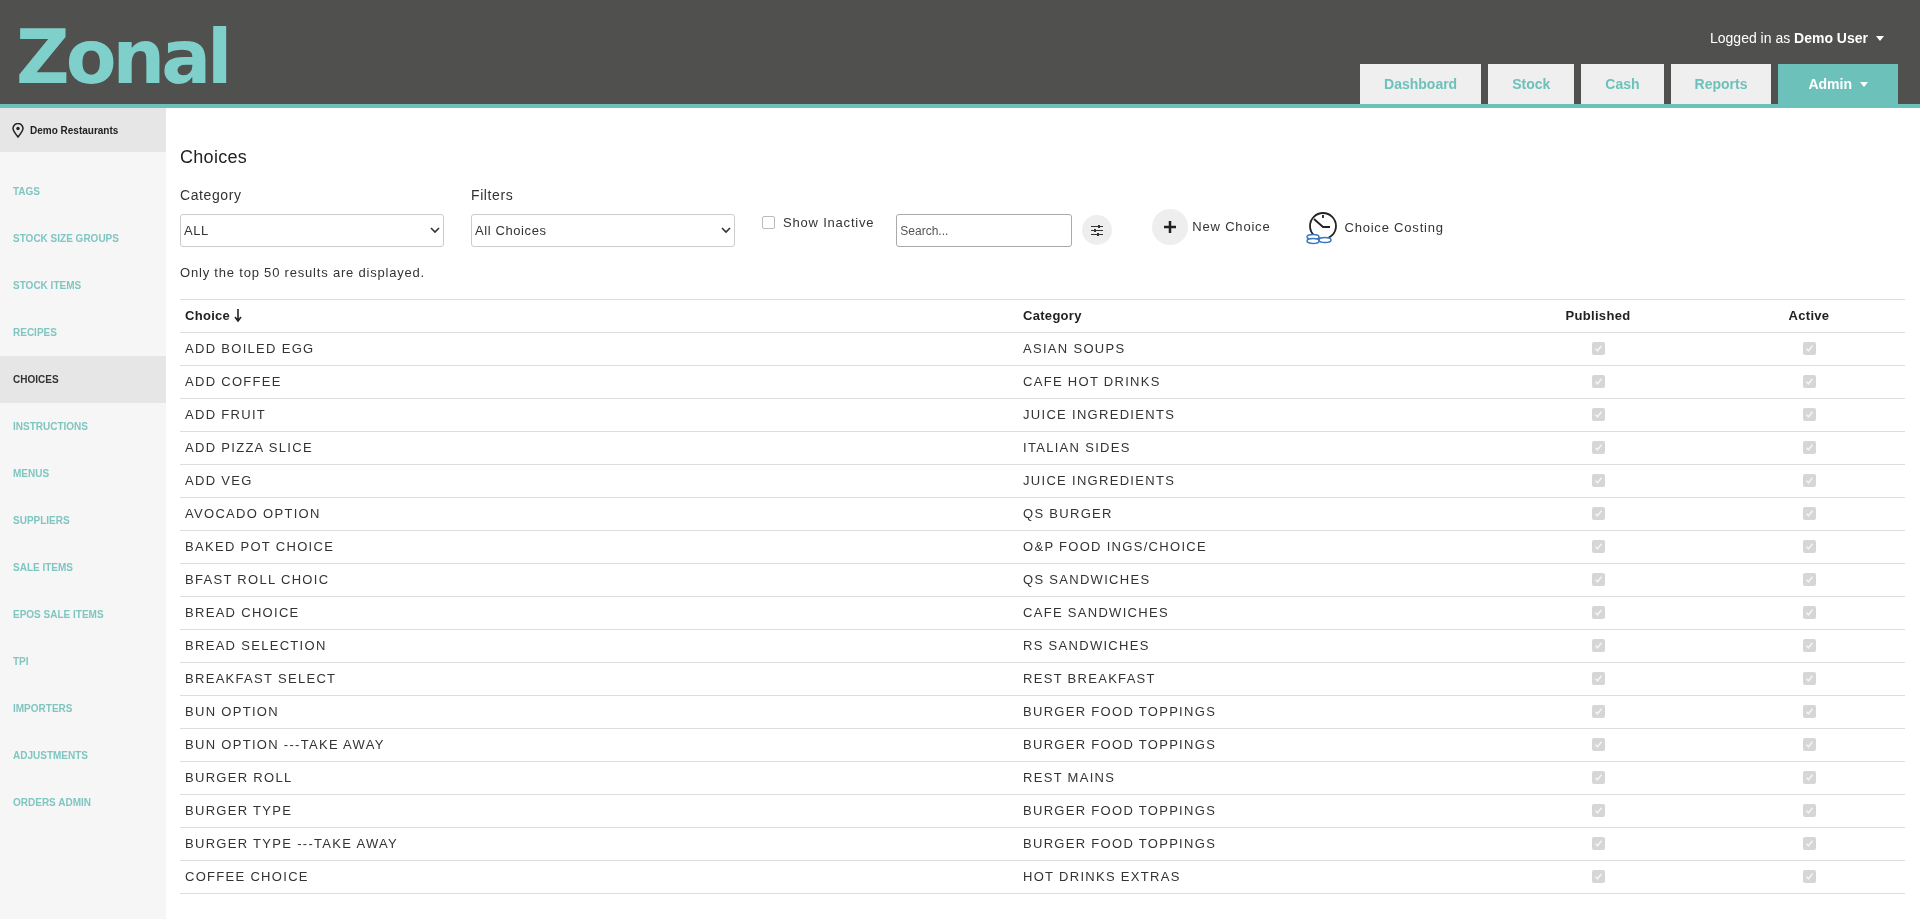  I want to click on sidebar-item: ORDERS ADMIN, so click(83, 802).